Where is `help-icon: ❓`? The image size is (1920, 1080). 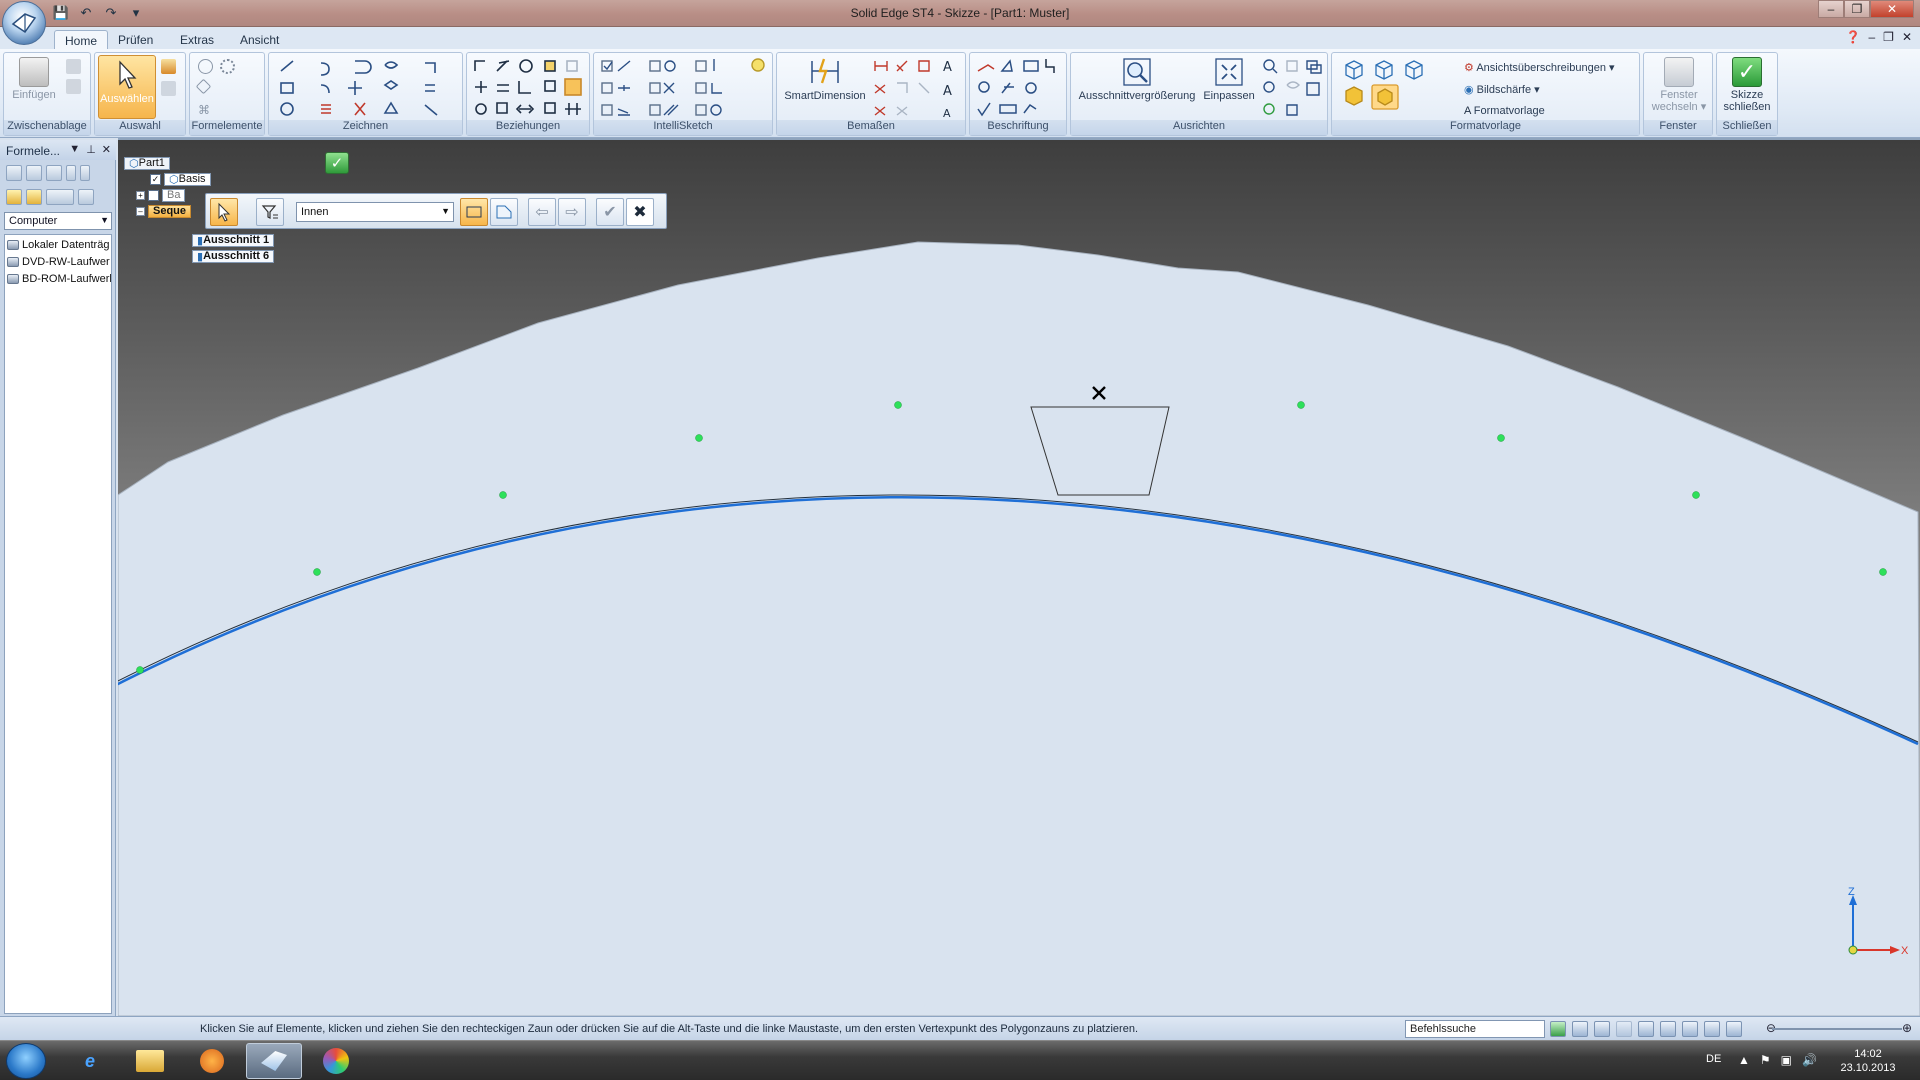 help-icon: ❓ is located at coordinates (1853, 37).